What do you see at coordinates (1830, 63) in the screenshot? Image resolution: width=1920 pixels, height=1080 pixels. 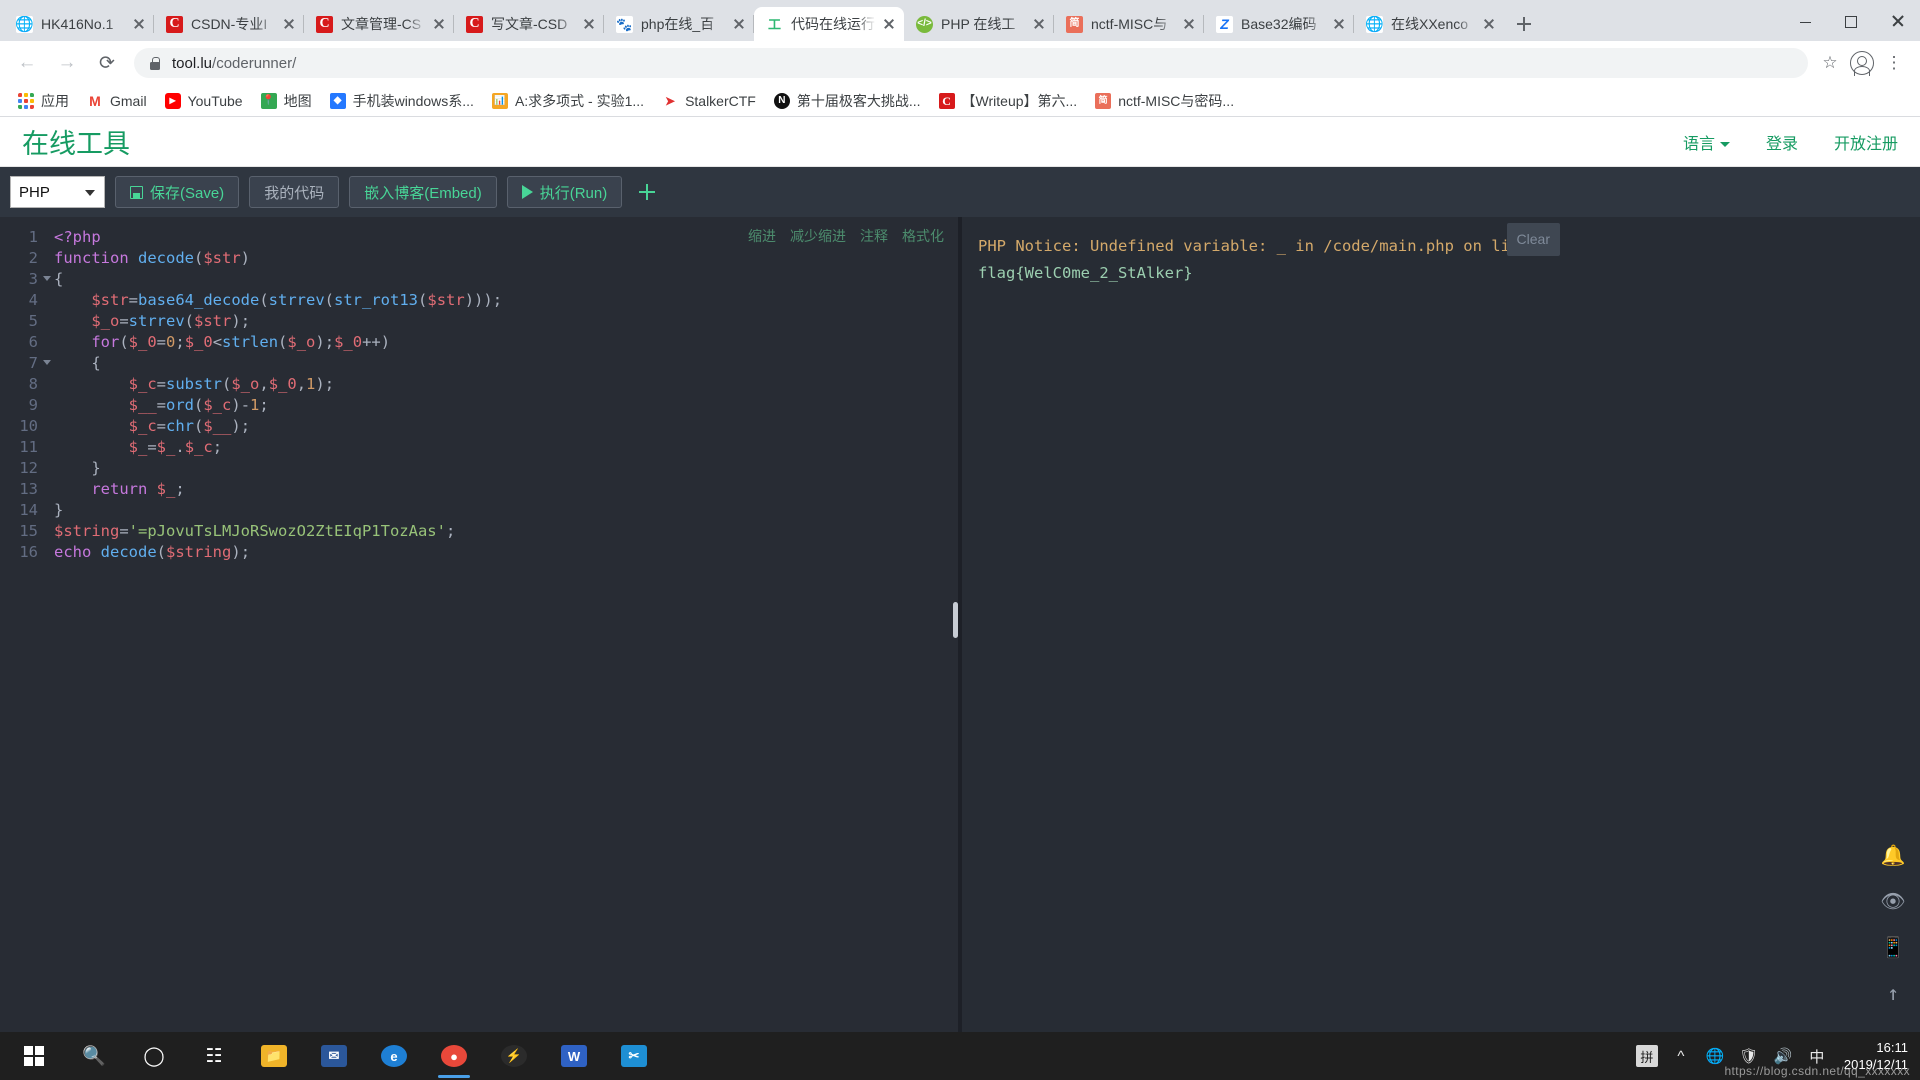 I see `bookmark-star-icon: ☆` at bounding box center [1830, 63].